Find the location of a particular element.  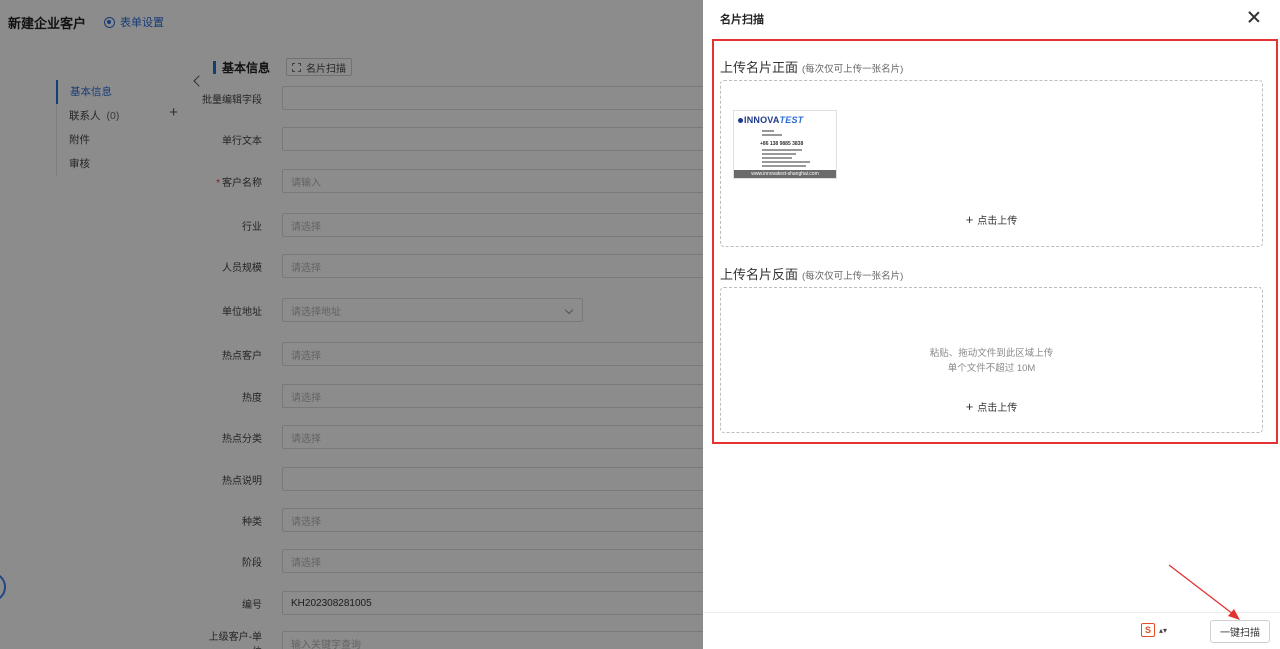

drop-hint: 粘贴、拖动文件到此区域上传 单个文件不超过 10M is located at coordinates (991, 361).